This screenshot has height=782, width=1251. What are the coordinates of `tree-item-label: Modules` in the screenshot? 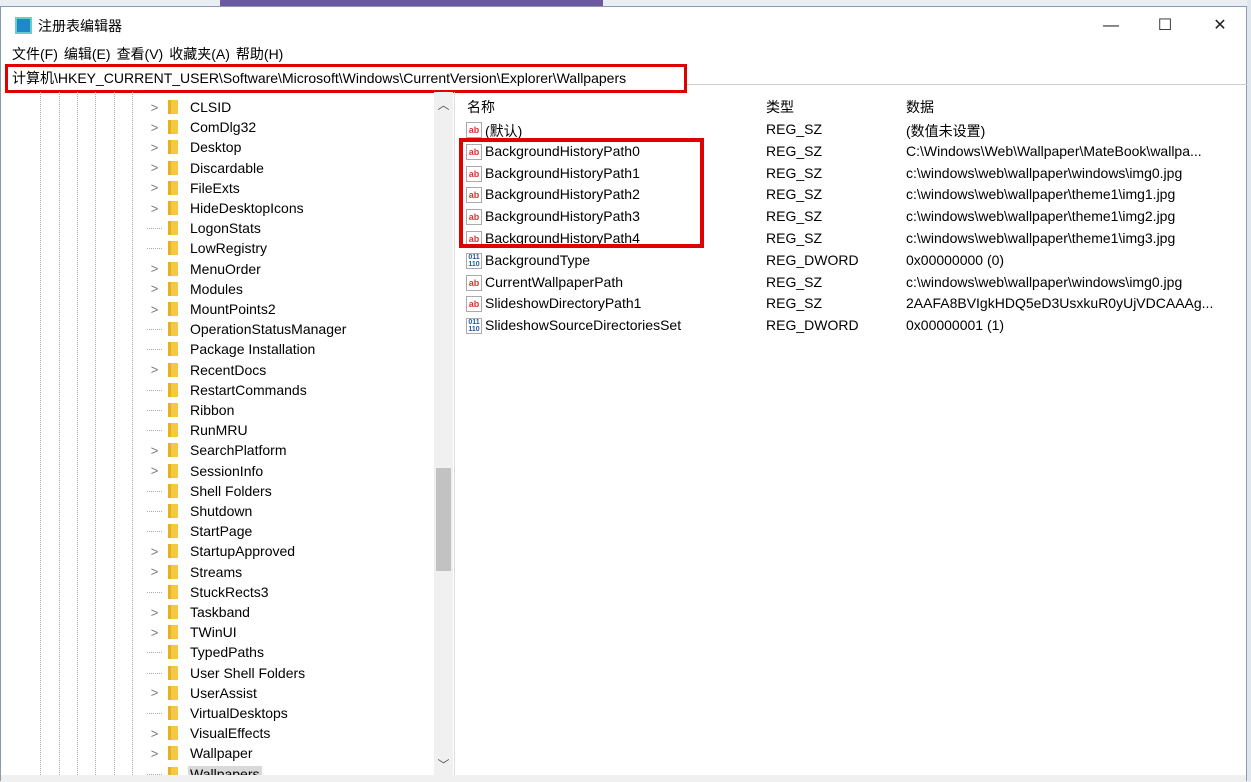 It's located at (216, 288).